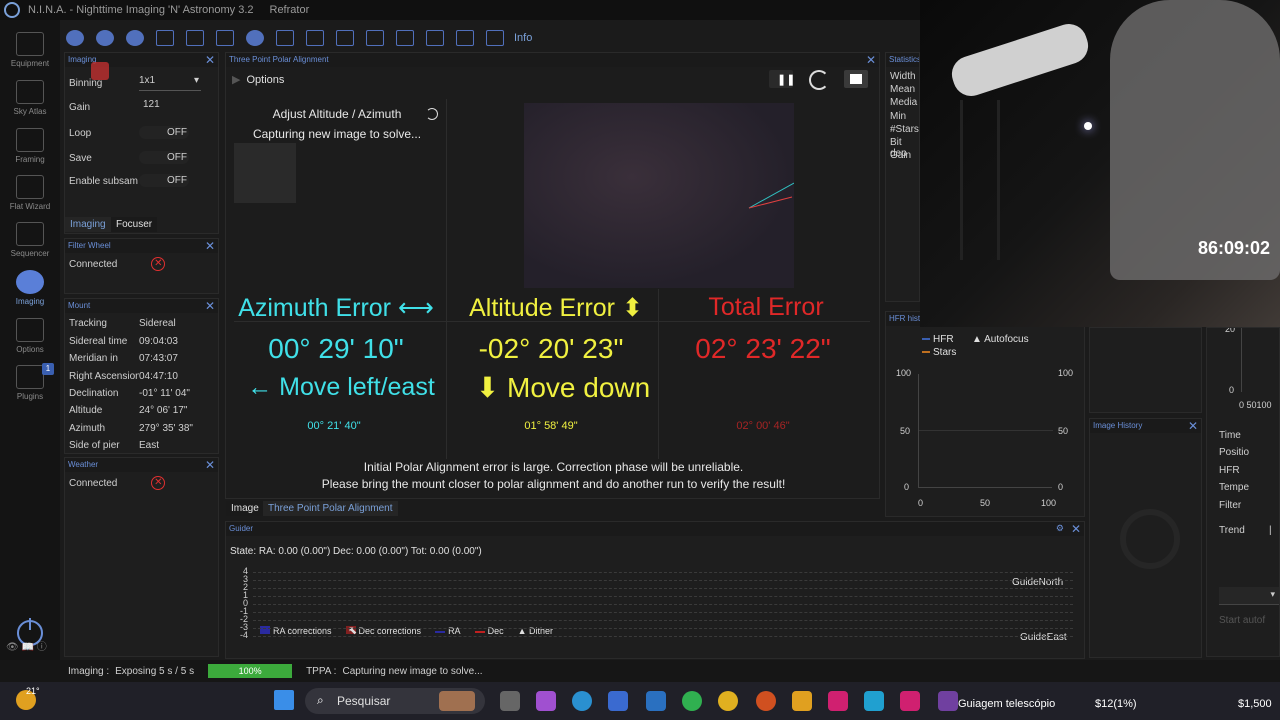 The height and width of the screenshot is (720, 1280). Describe the element at coordinates (980, 180) in the screenshot. I see `tripod-image` at that location.